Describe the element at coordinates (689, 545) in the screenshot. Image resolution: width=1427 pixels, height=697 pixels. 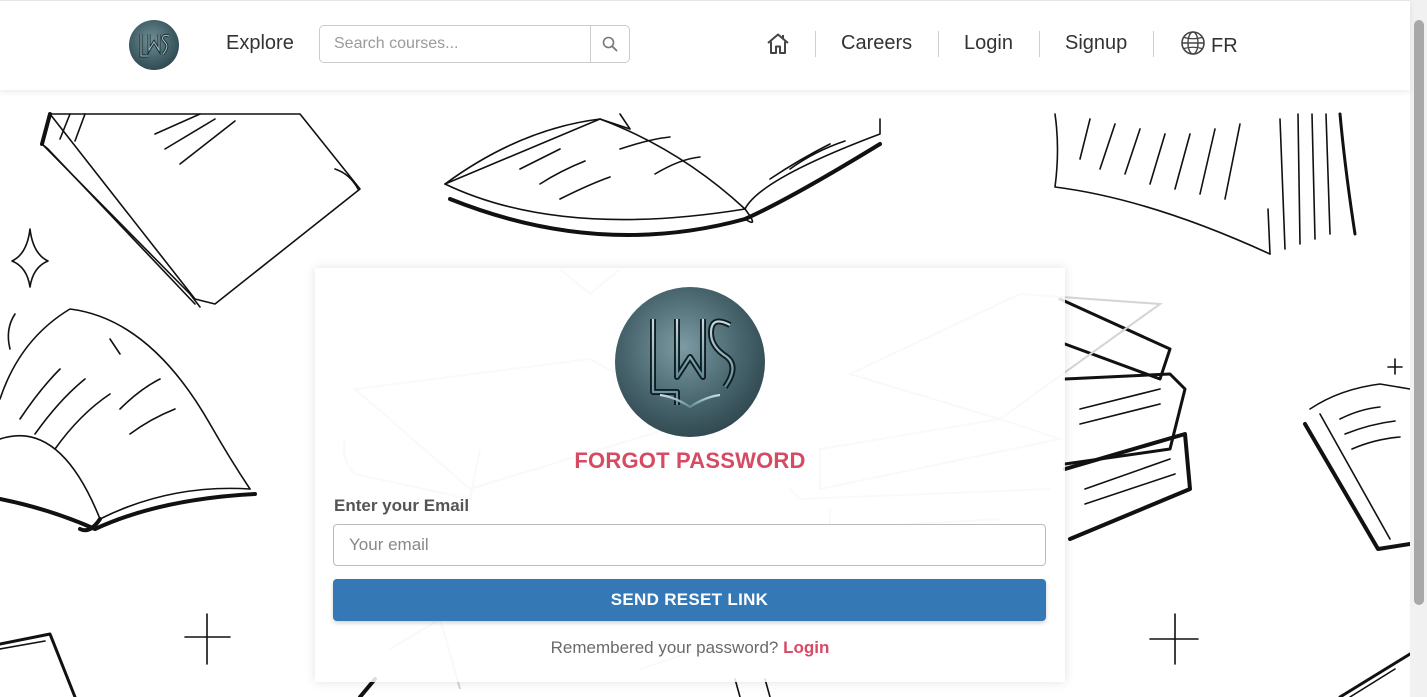
I see `email-field` at that location.